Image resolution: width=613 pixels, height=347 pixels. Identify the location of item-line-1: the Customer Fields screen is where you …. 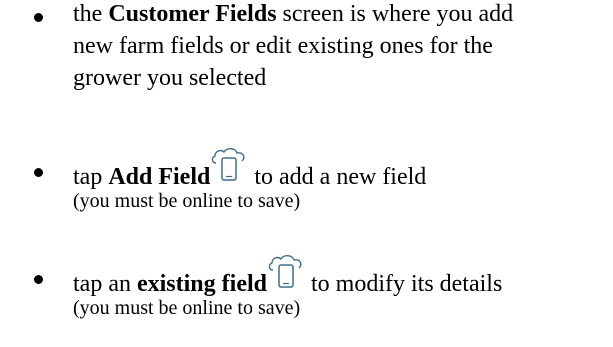
(293, 14).